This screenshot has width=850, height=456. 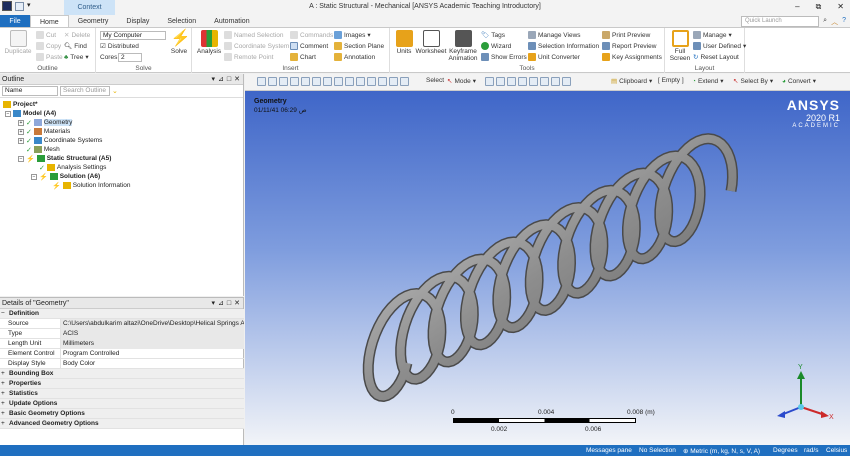 What do you see at coordinates (248, 57) in the screenshot?
I see `remote-point-button: Remote Point` at bounding box center [248, 57].